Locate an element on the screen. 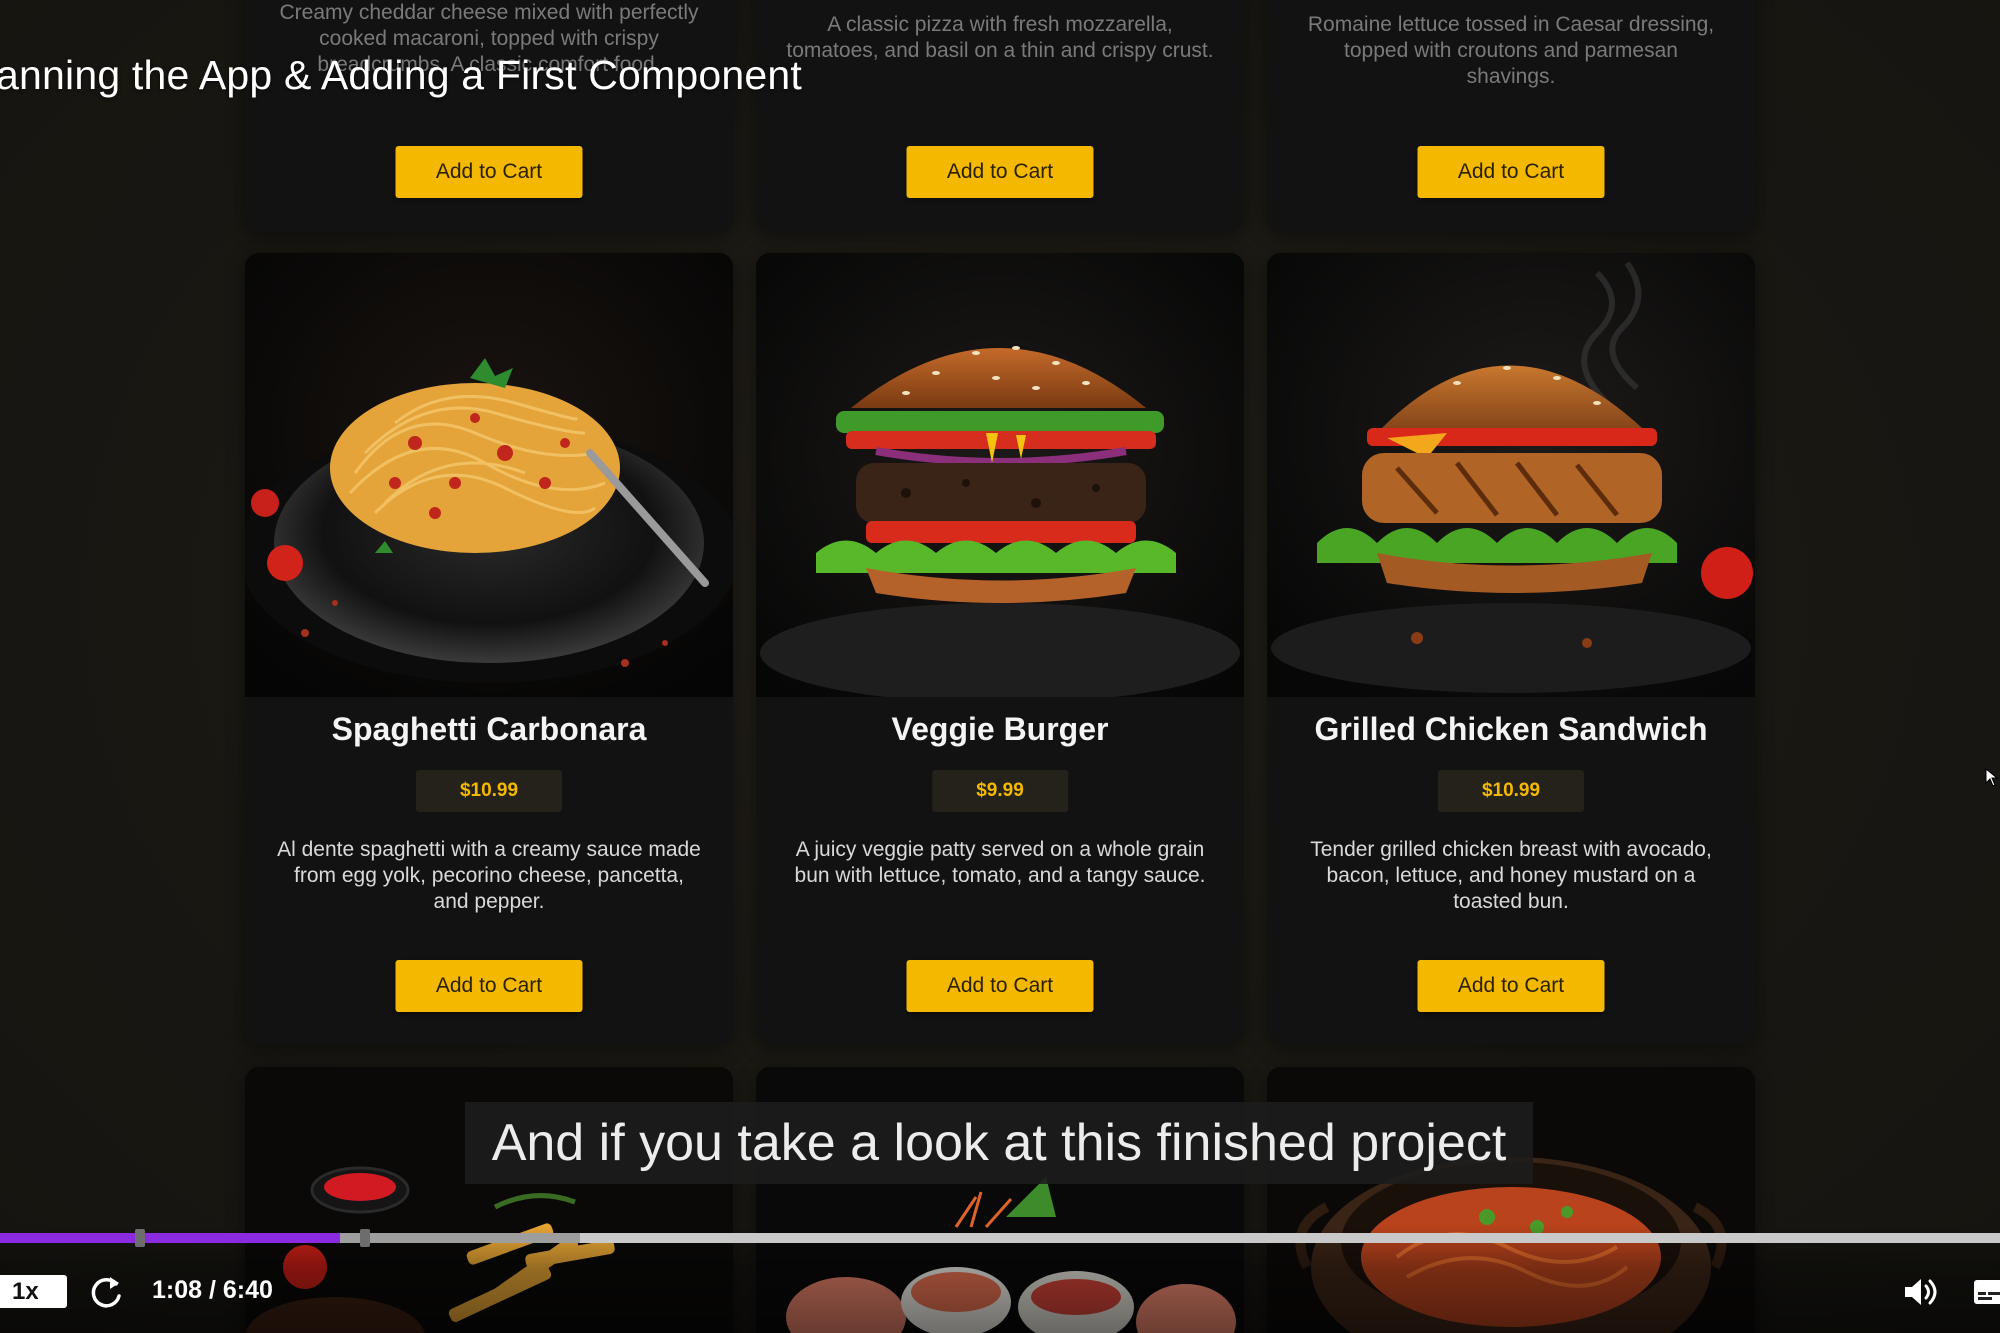 Image resolution: width=2000 pixels, height=1333 pixels. card-title: Grilled Chicken Sandwich is located at coordinates (1511, 729).